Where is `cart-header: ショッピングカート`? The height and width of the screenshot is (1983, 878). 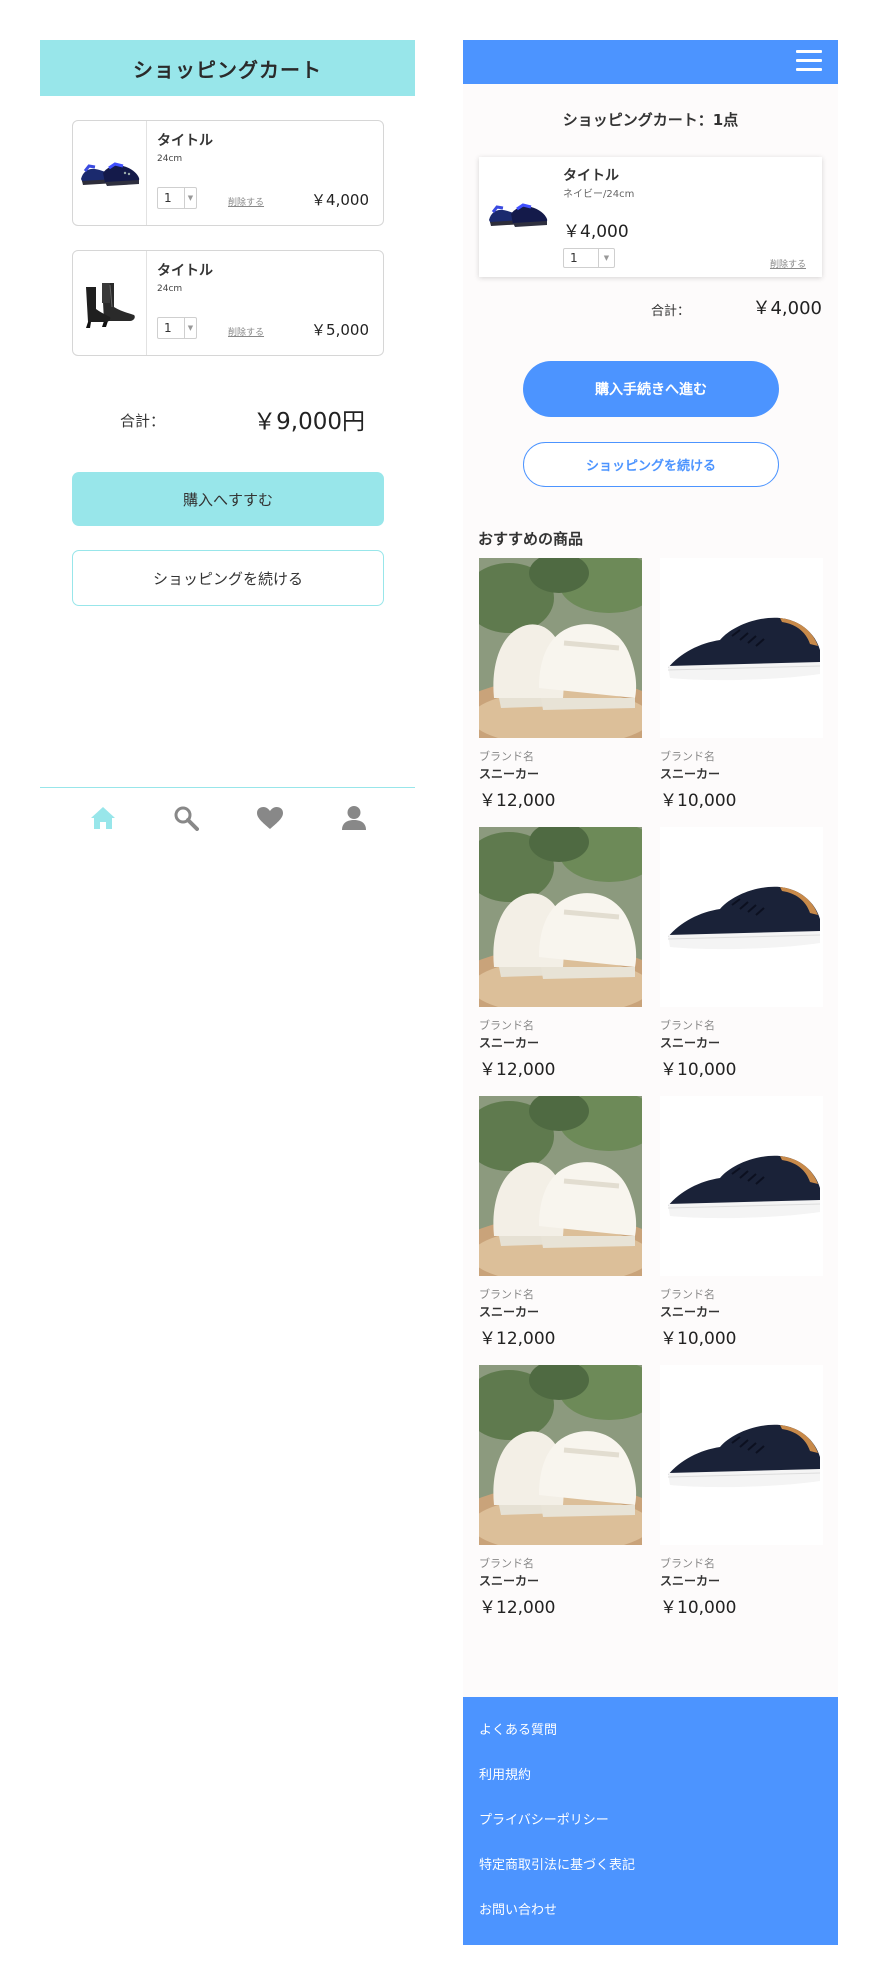 cart-header: ショッピングカート is located at coordinates (227, 68).